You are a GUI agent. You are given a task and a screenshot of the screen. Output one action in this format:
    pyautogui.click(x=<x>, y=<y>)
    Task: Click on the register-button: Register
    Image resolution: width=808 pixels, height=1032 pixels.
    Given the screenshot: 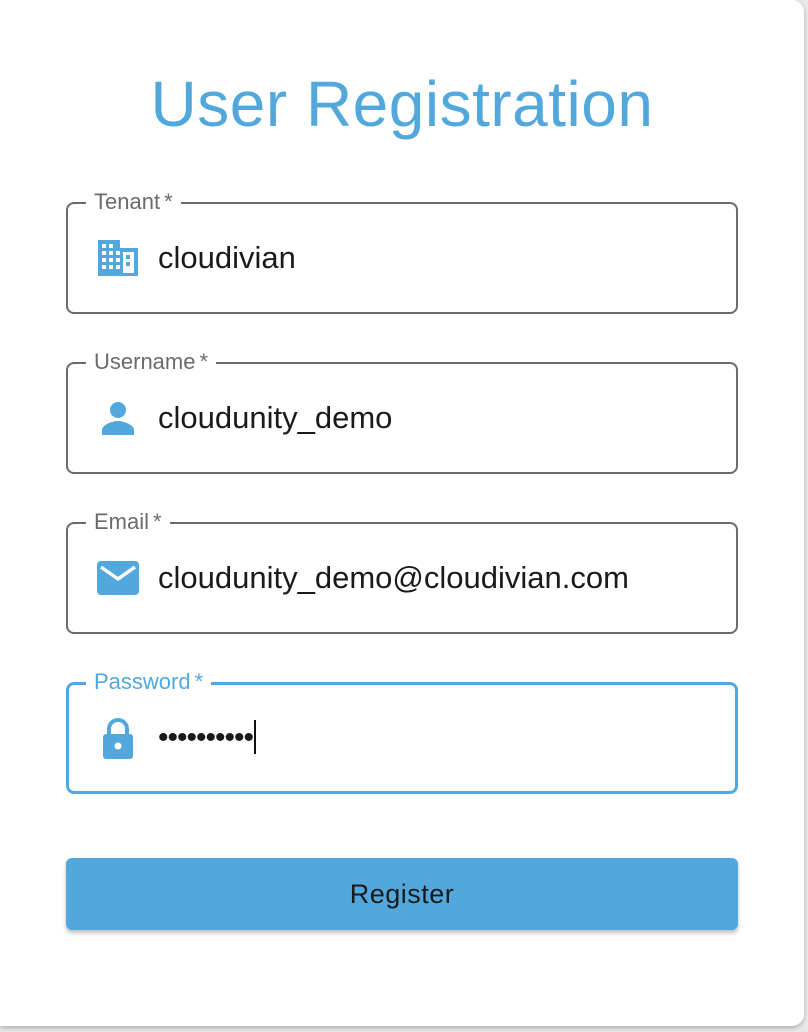 What is the action you would take?
    pyautogui.click(x=402, y=894)
    